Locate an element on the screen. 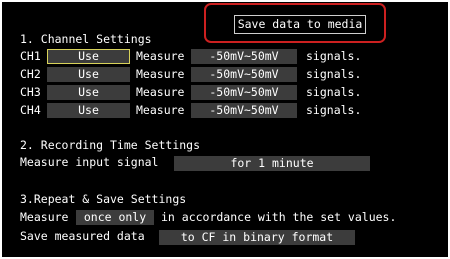 This screenshot has height=259, width=450. channel-2-range-select: -50mV~50mV is located at coordinates (244, 74).